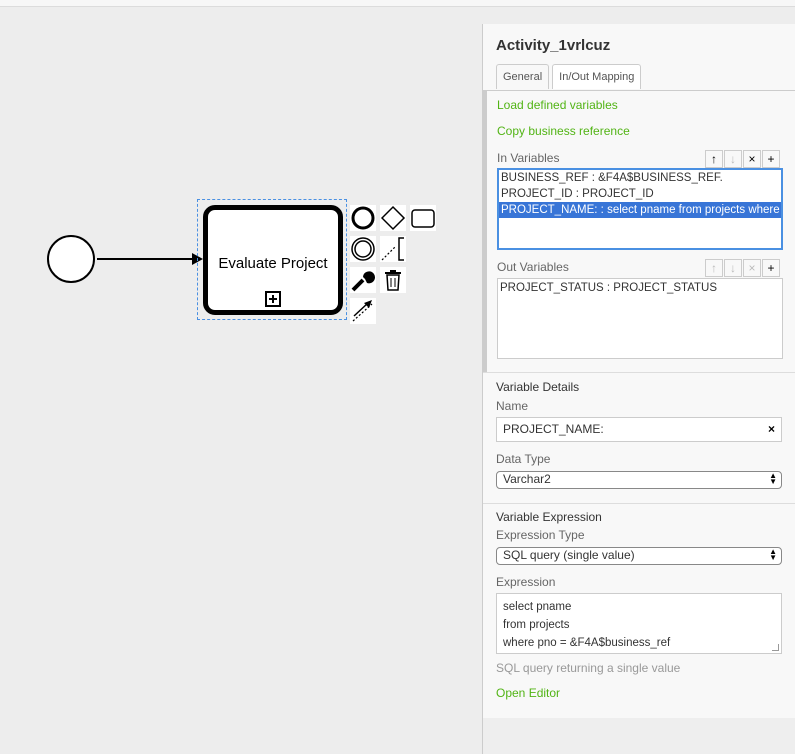  What do you see at coordinates (733, 268) in the screenshot?
I see `out-move-down-button: ↓` at bounding box center [733, 268].